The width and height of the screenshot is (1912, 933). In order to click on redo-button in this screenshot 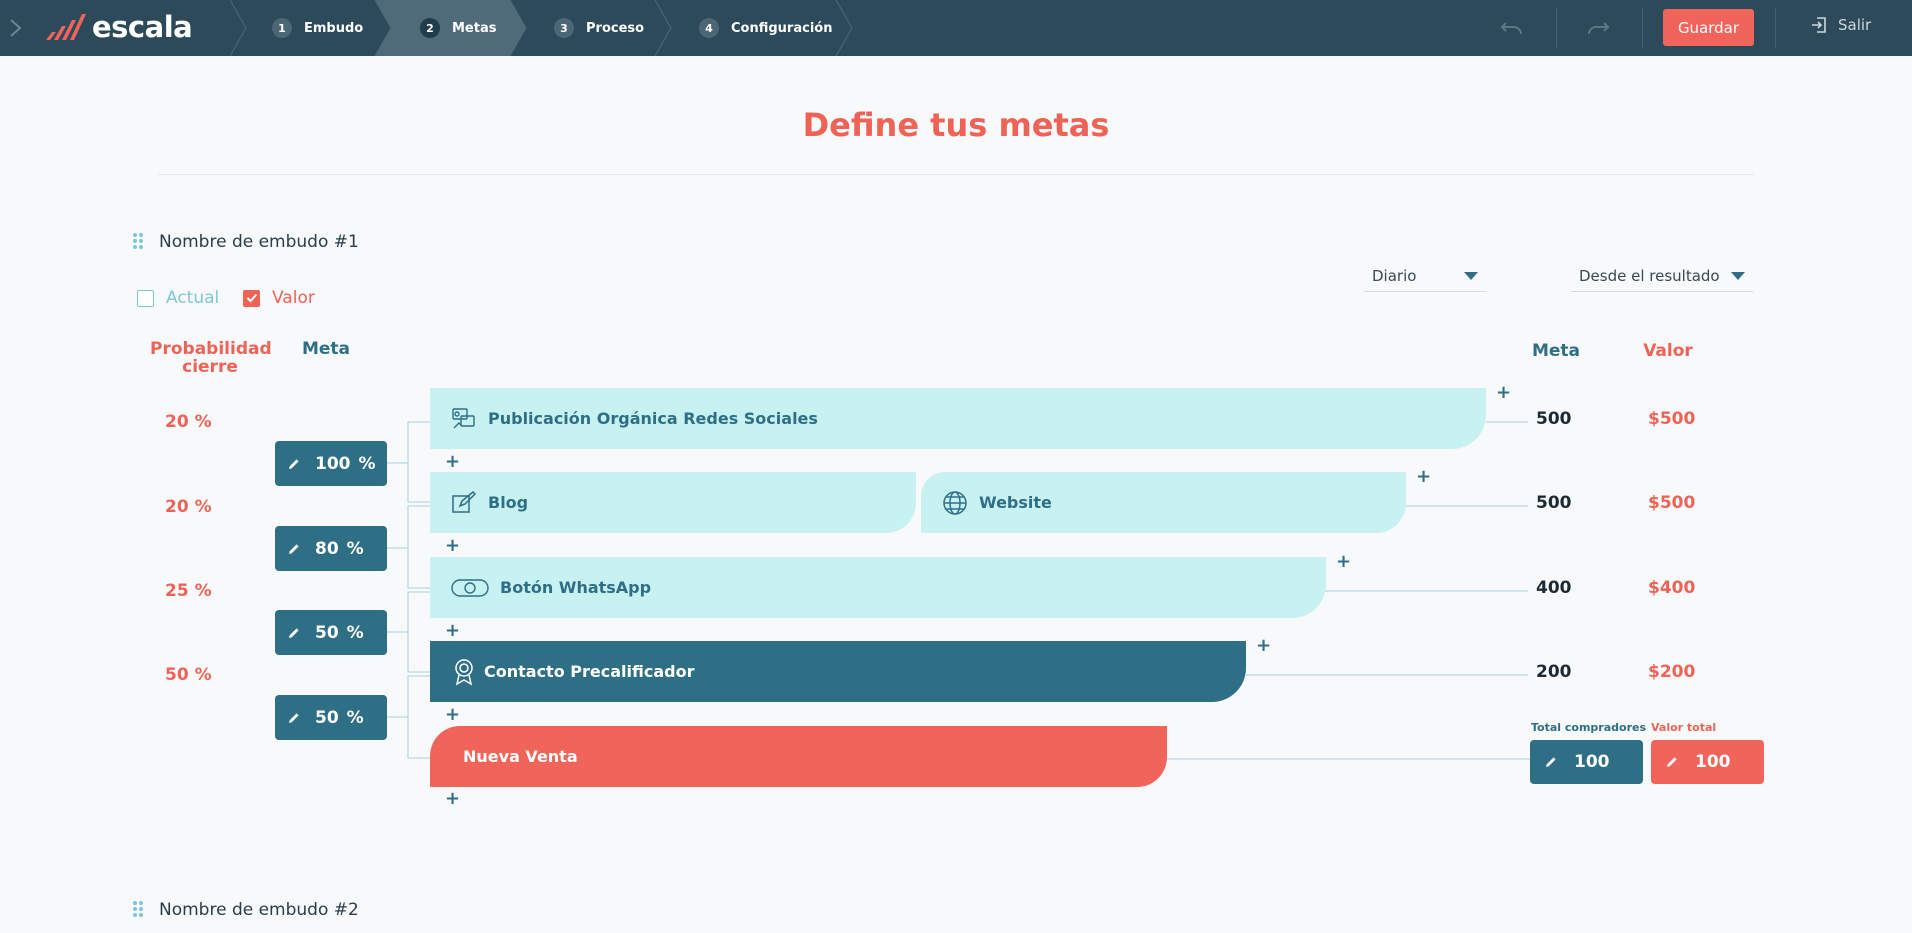, I will do `click(1598, 28)`.